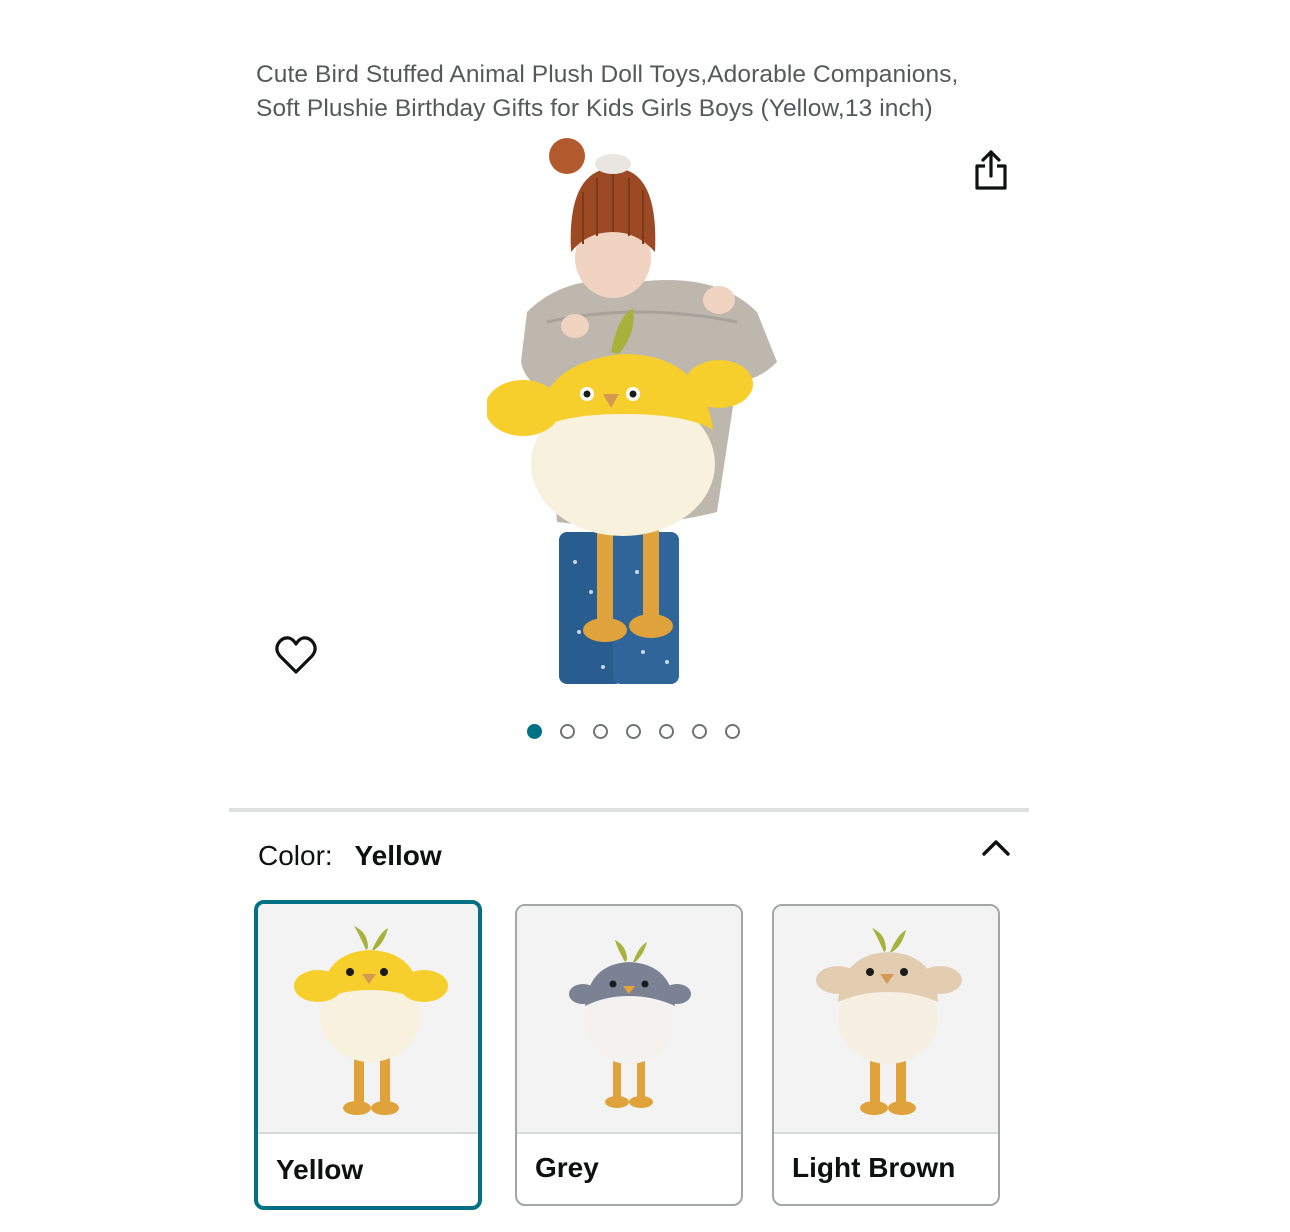  I want to click on heart-icon, so click(296, 655).